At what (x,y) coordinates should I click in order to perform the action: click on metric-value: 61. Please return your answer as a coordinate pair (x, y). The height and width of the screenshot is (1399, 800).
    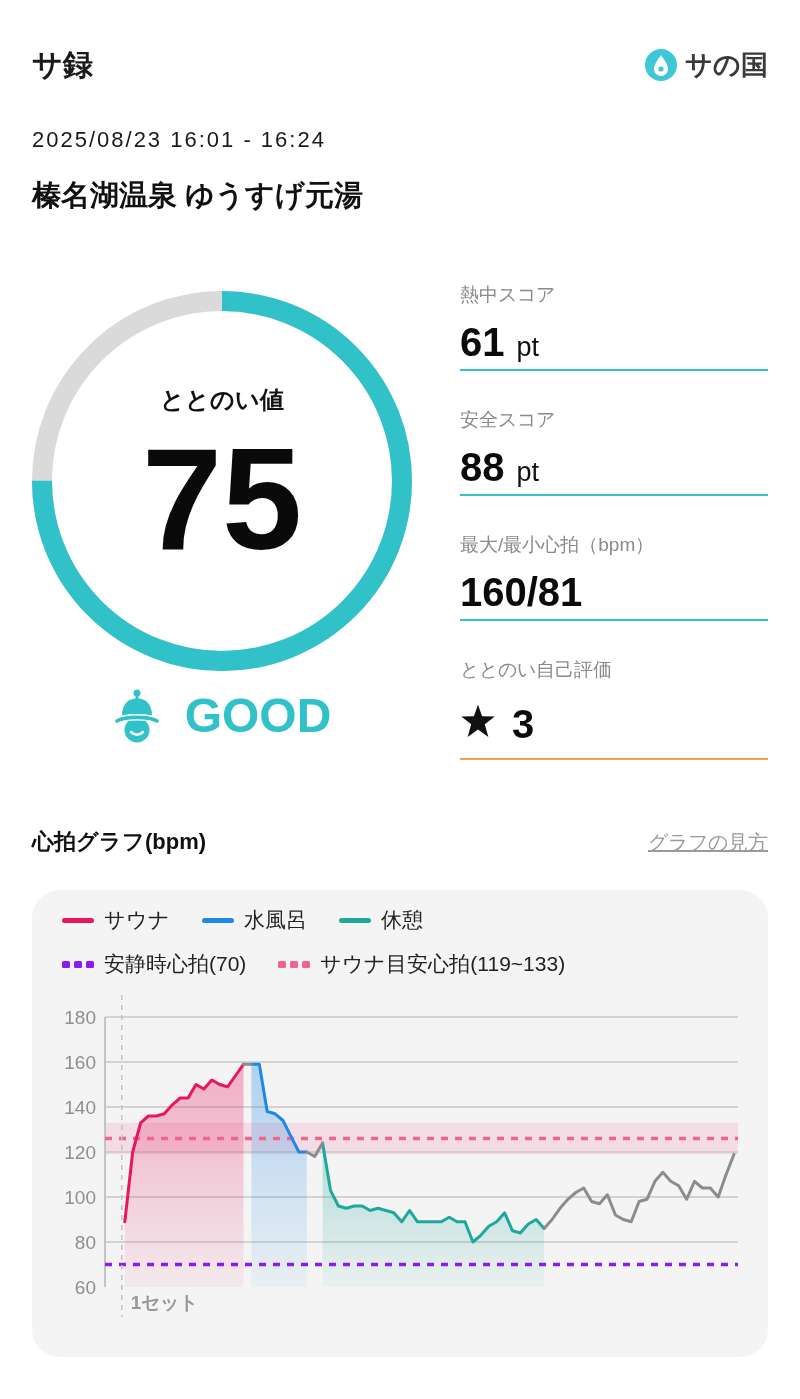
    Looking at the image, I should click on (482, 342).